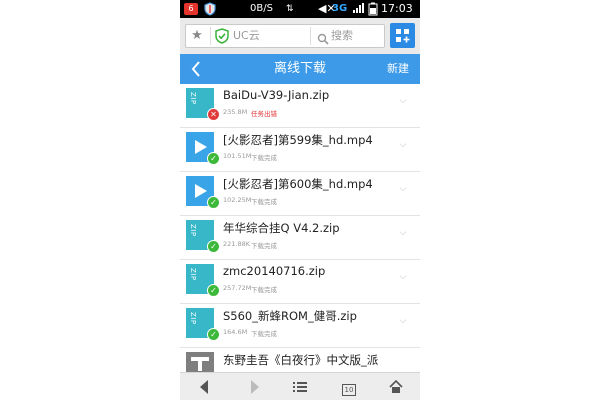  What do you see at coordinates (213, 114) in the screenshot?
I see `error-status-icon: ✕` at bounding box center [213, 114].